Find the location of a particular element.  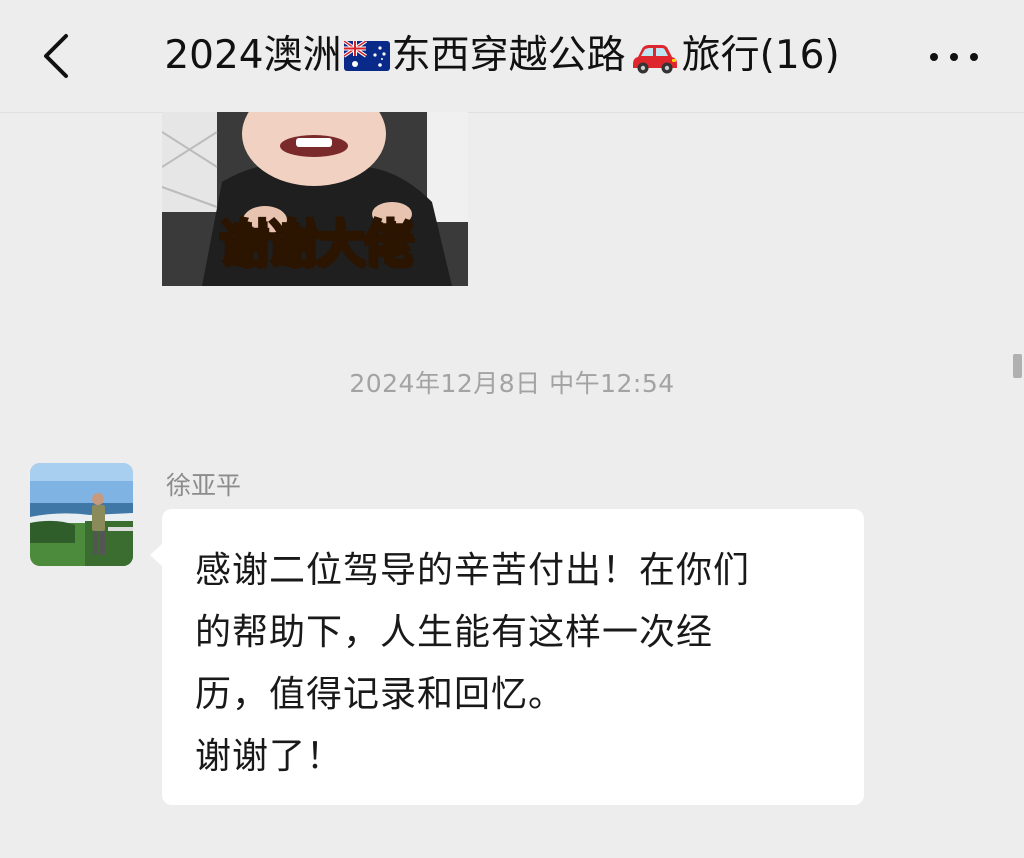

bubble-tail is located at coordinates (156, 555).